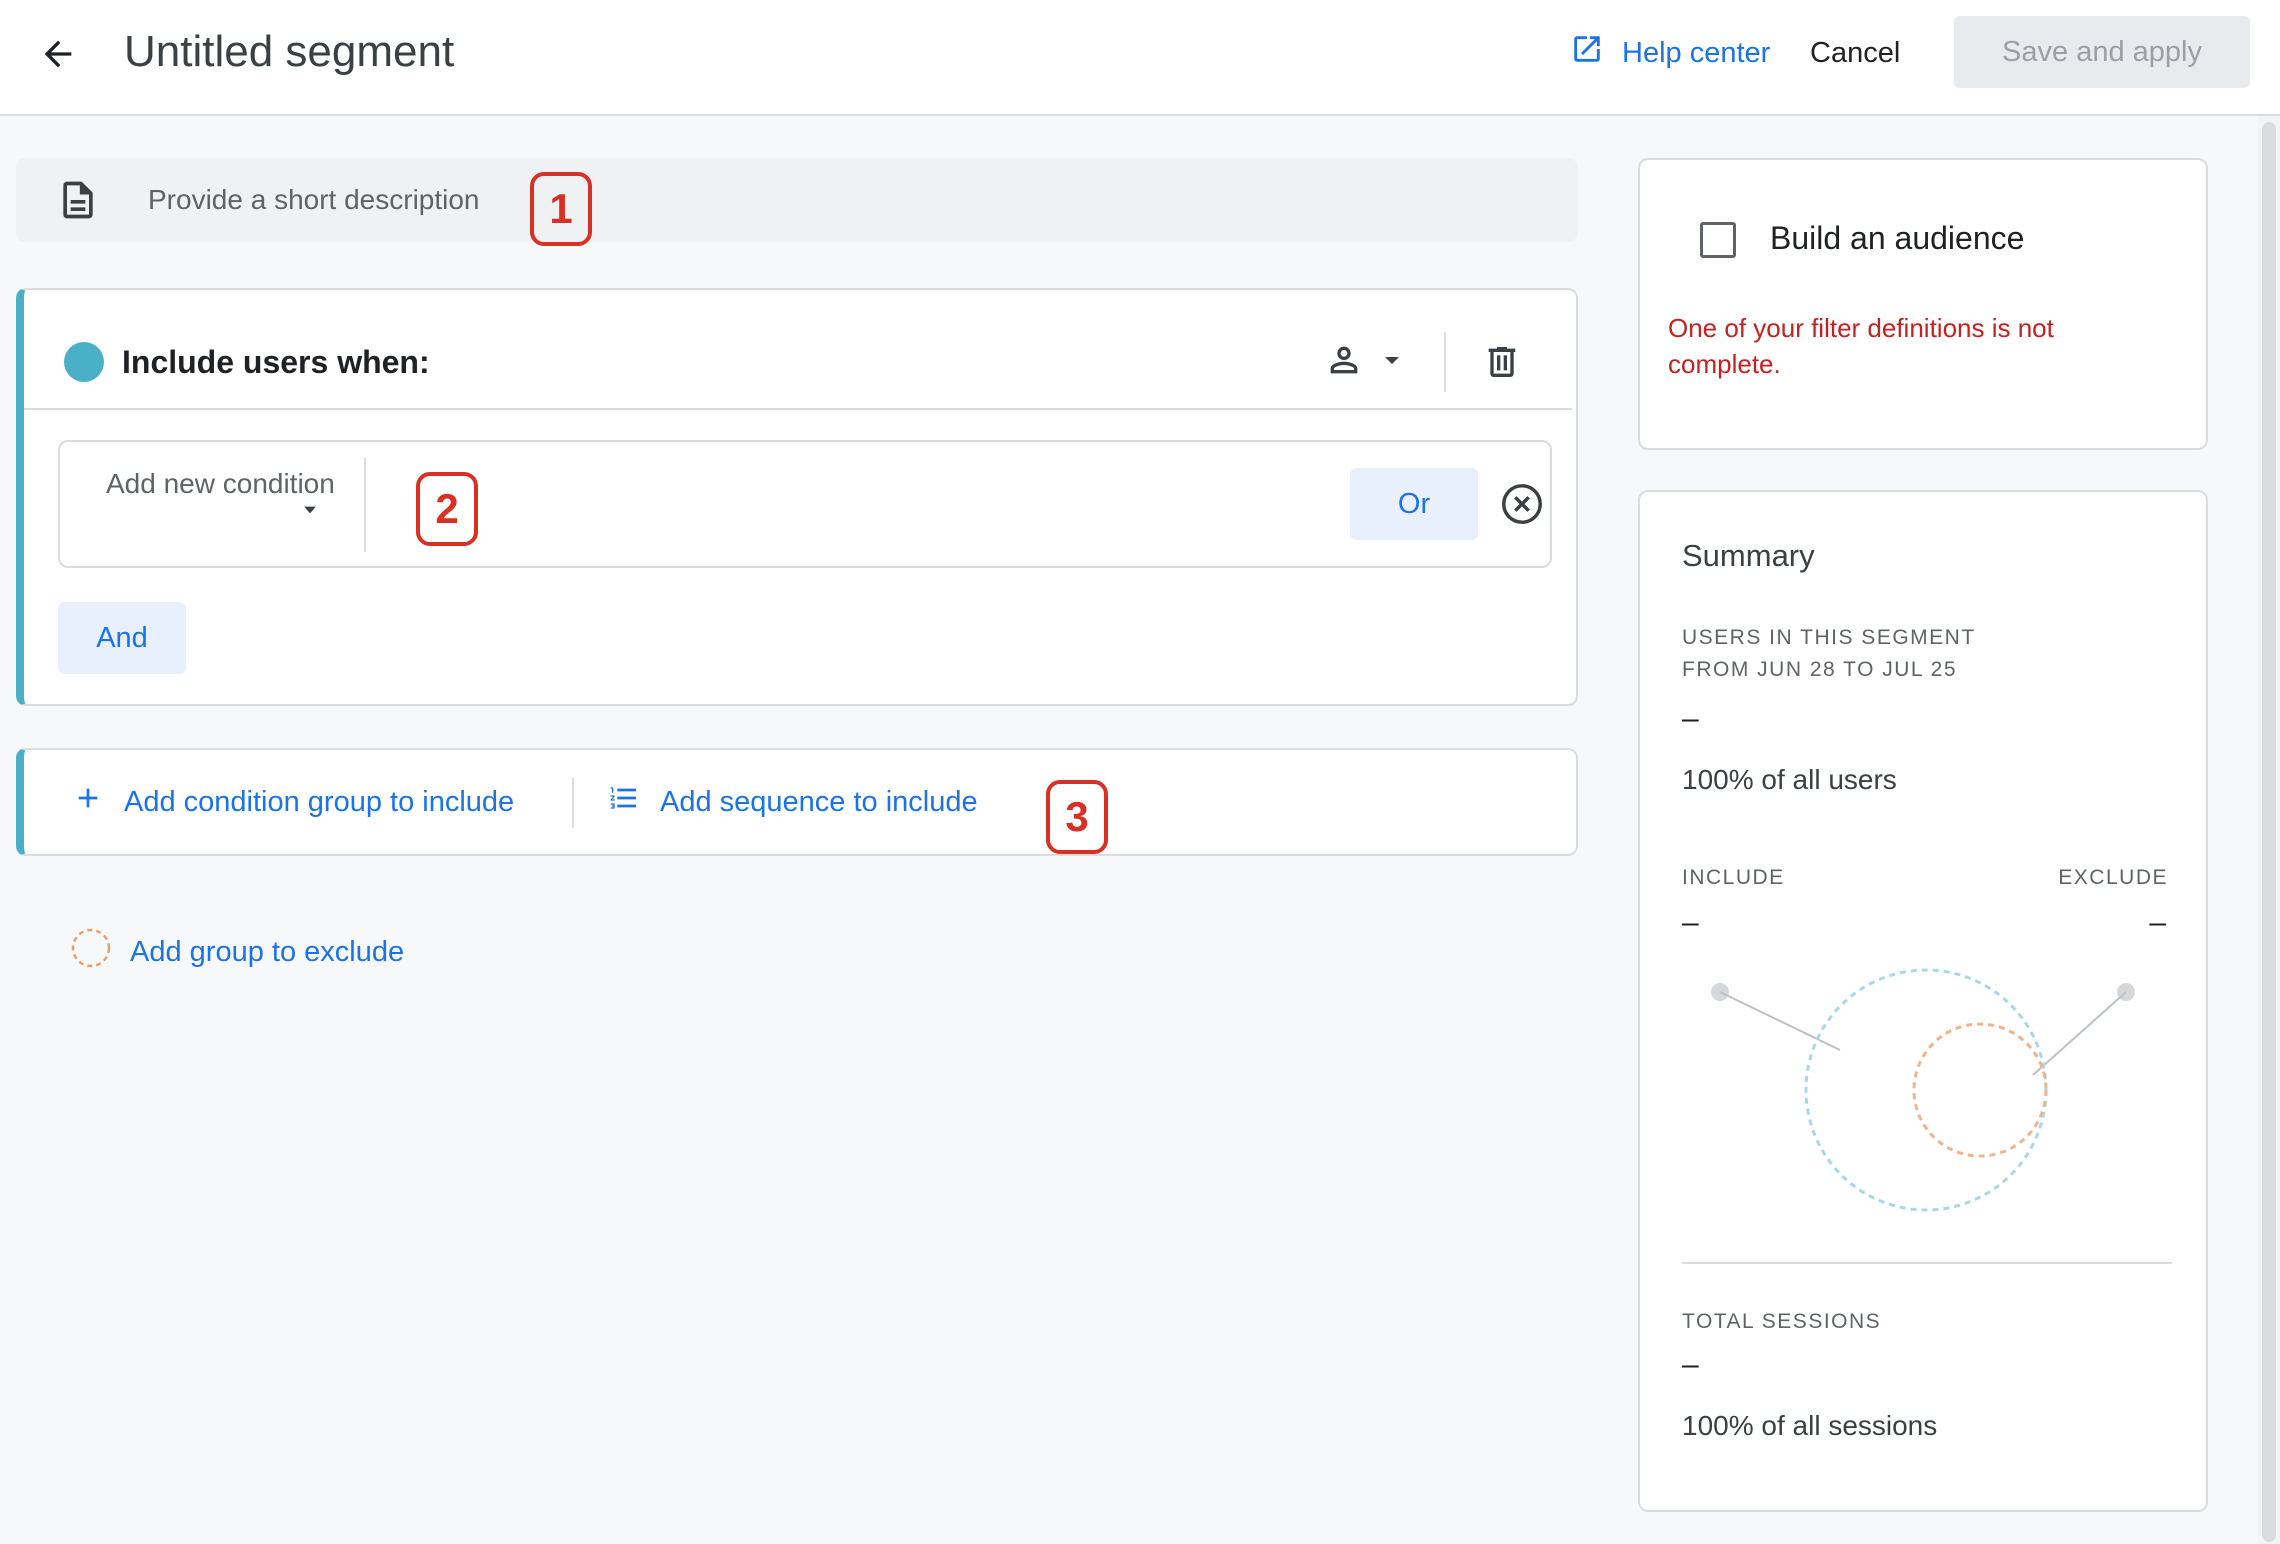 This screenshot has height=1544, width=2280. Describe the element at coordinates (1502, 362) in the screenshot. I see `trash-icon` at that location.